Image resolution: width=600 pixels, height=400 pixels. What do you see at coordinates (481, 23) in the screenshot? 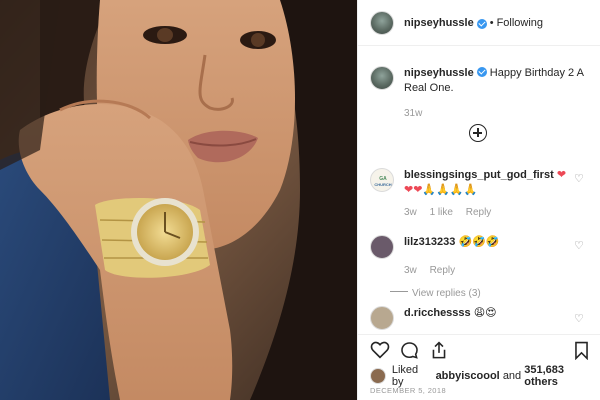
I see `verified-badge-icon` at bounding box center [481, 23].